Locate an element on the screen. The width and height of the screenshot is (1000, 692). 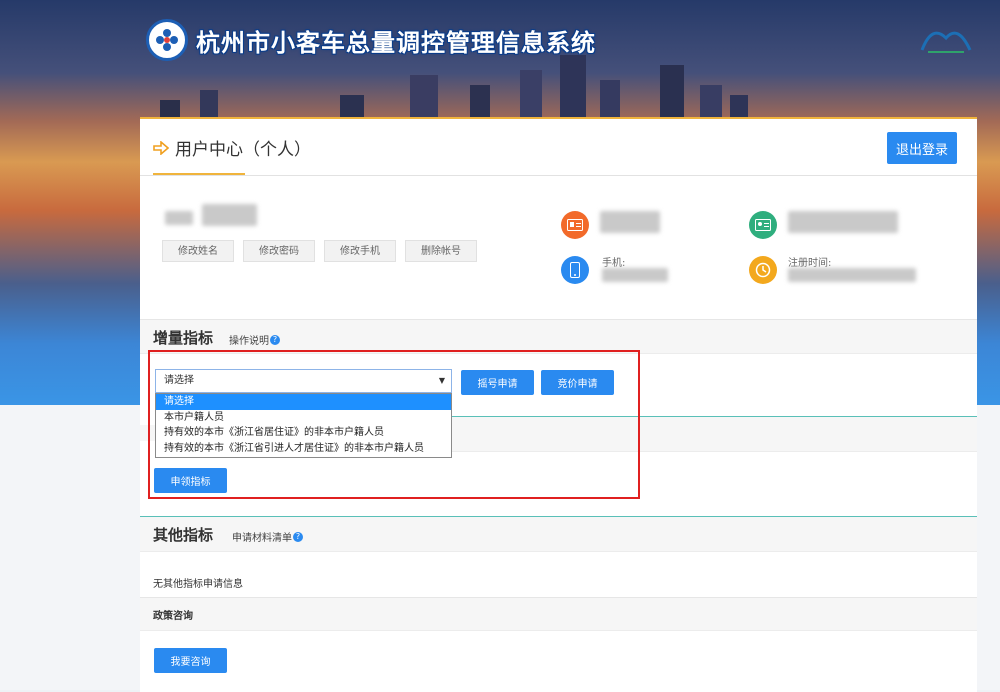
operation-guide-link: 操作说明 ? is located at coordinates (254, 339).